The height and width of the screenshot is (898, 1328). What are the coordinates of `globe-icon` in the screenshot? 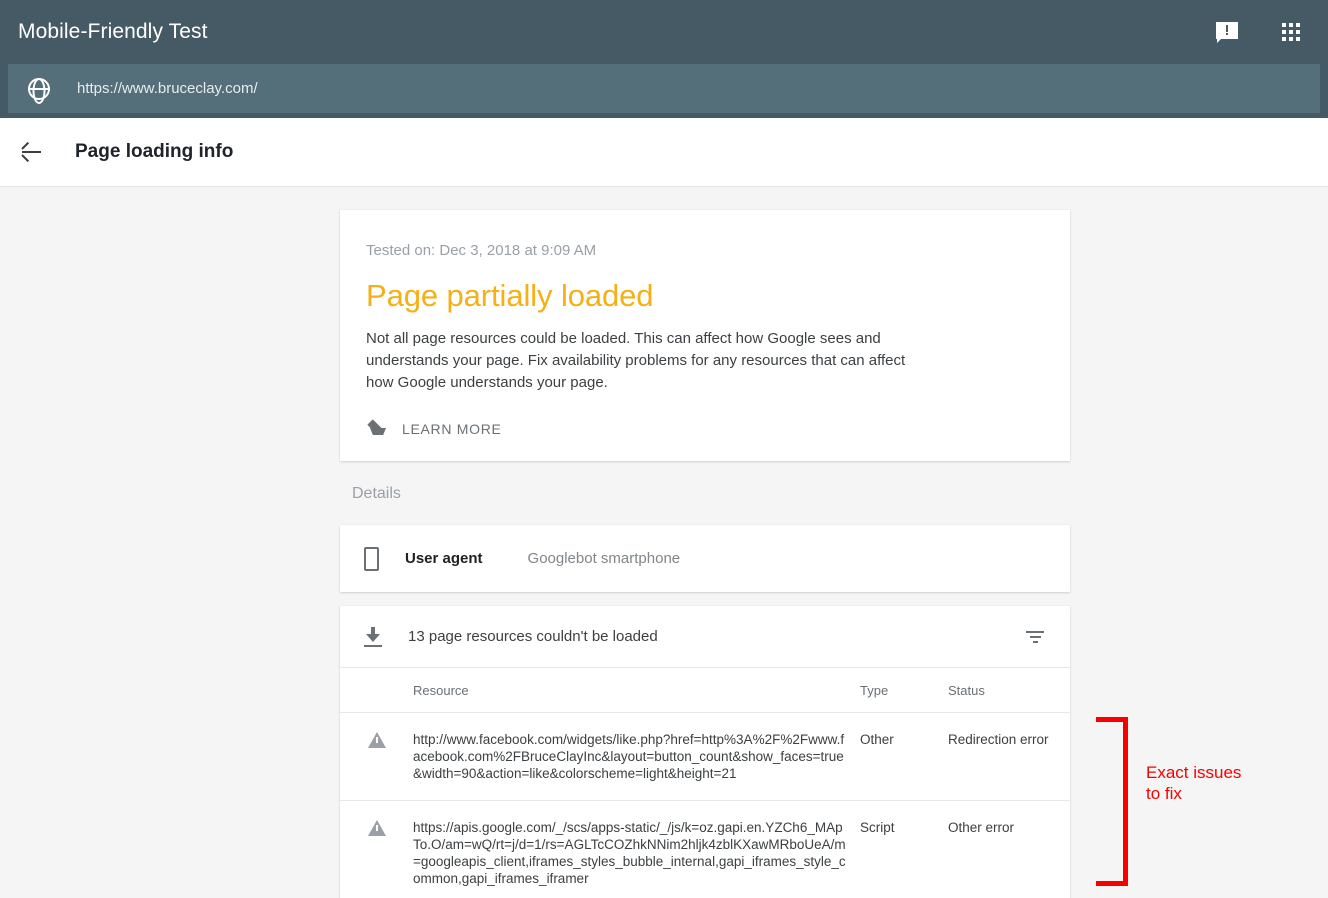 It's located at (39, 88).